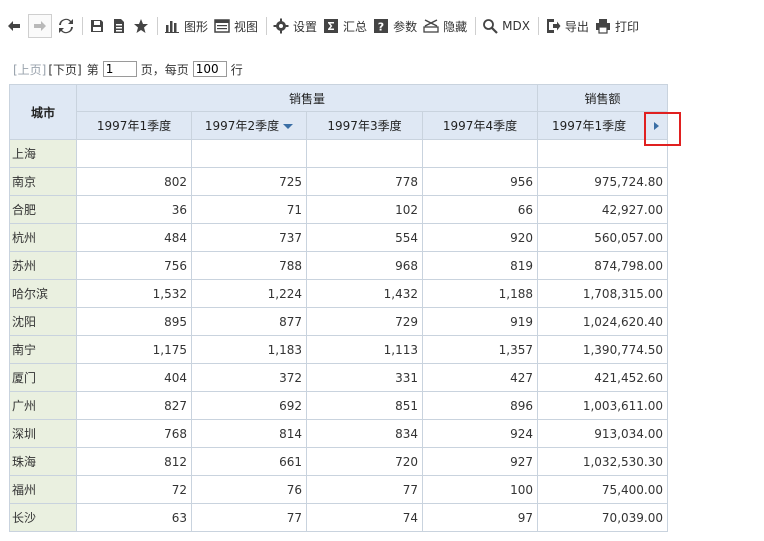 This screenshot has height=541, width=764. What do you see at coordinates (364, 181) in the screenshot?
I see `data-cell: 778` at bounding box center [364, 181].